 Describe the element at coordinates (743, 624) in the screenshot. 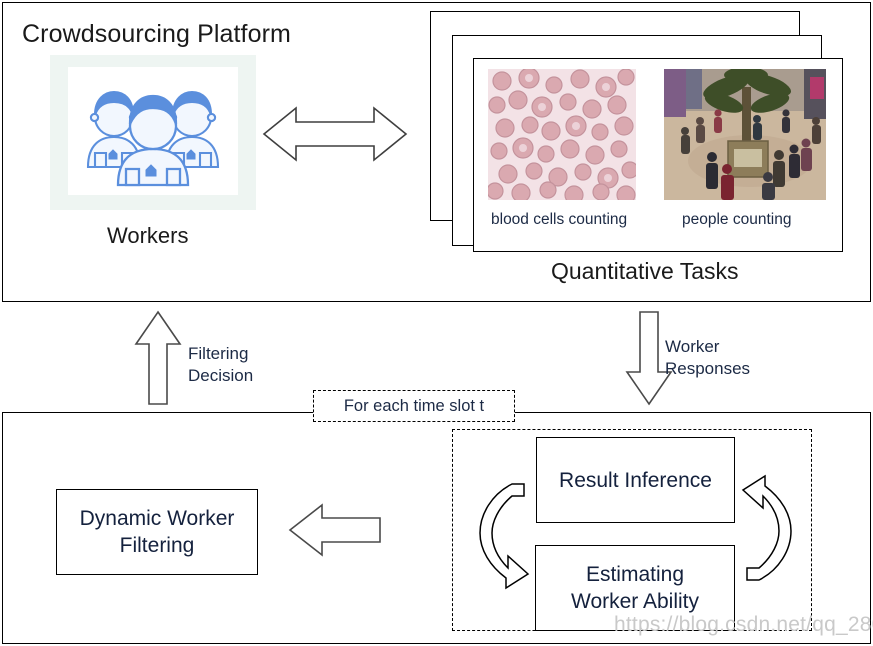

I see `watermark: https://blog.csdn.net/qq_28032693` at that location.